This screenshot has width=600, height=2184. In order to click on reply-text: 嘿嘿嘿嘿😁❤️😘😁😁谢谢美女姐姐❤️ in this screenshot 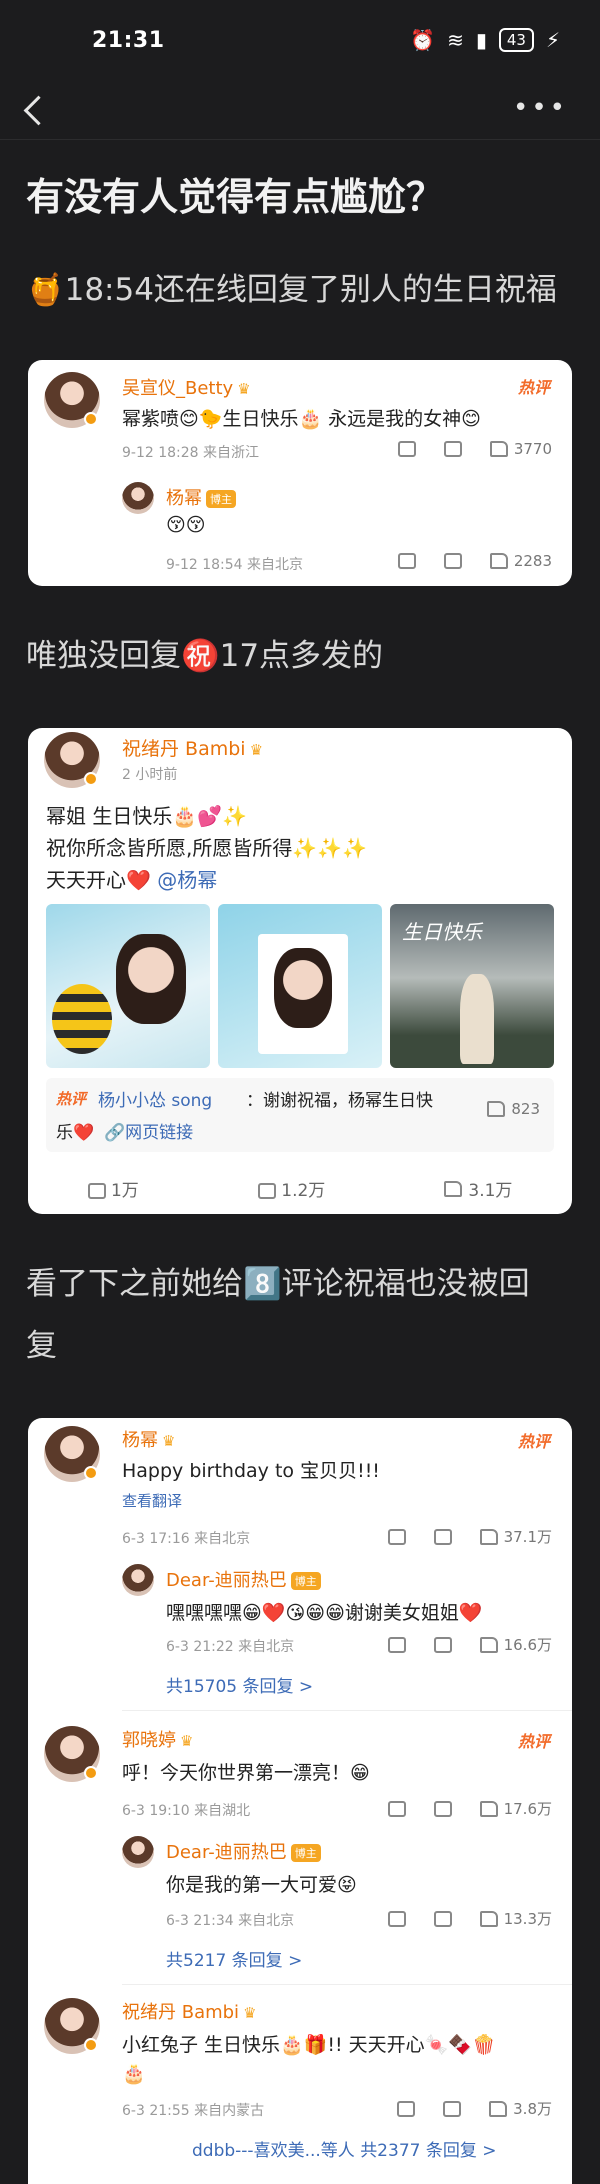, I will do `click(324, 1613)`.